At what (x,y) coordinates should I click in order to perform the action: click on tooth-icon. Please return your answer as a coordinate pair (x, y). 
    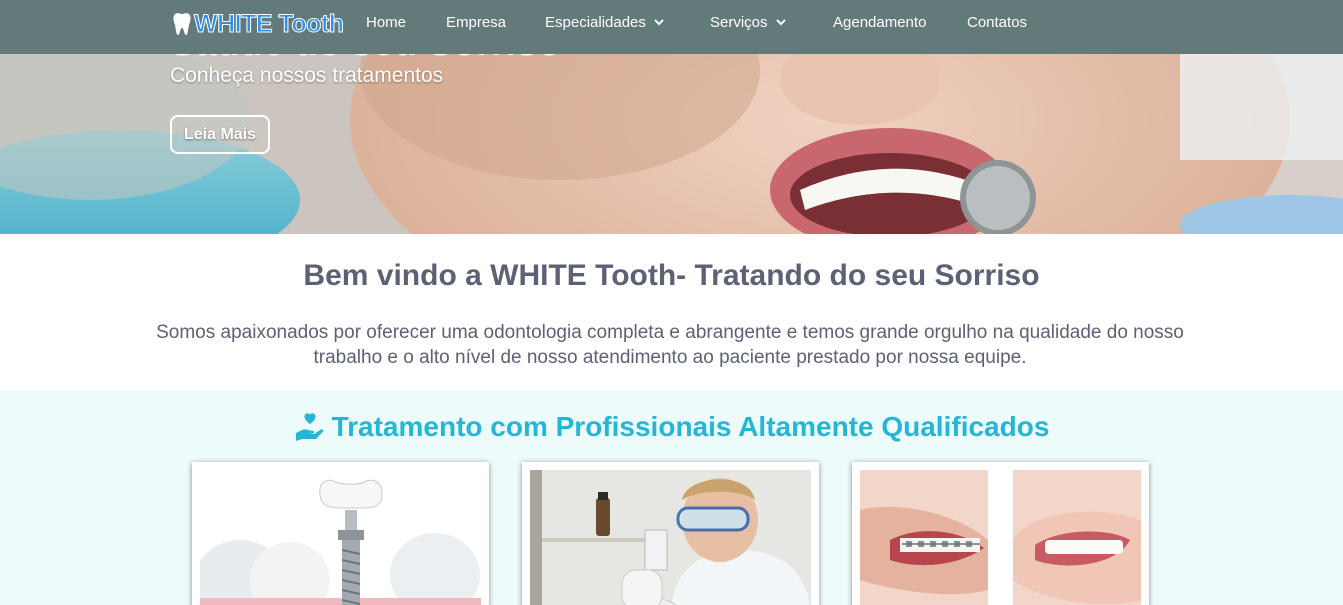
    Looking at the image, I should click on (182, 24).